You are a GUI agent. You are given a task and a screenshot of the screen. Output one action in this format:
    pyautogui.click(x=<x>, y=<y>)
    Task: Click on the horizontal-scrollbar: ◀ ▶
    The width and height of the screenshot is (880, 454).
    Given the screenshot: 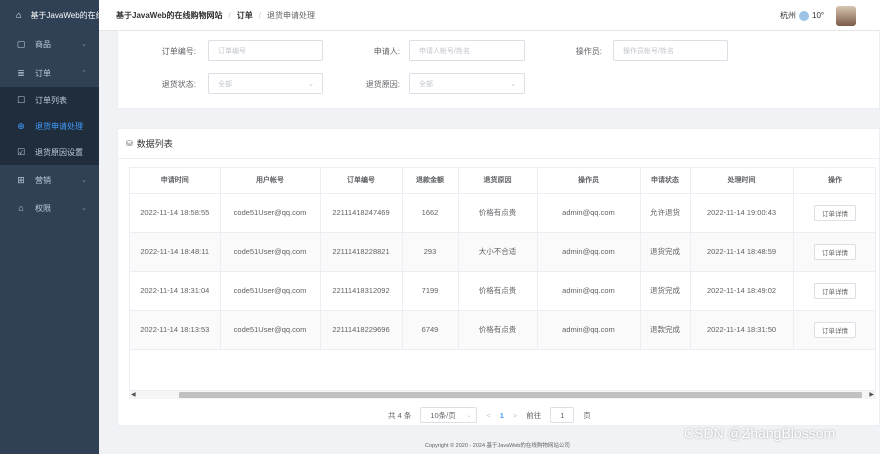 What is the action you would take?
    pyautogui.click(x=502, y=394)
    